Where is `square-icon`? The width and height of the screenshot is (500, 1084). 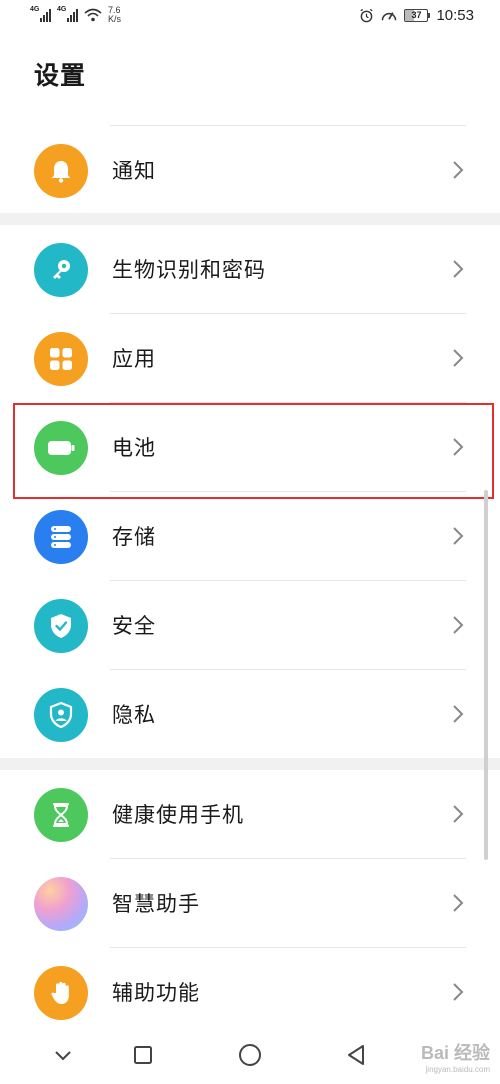 square-icon is located at coordinates (143, 1055).